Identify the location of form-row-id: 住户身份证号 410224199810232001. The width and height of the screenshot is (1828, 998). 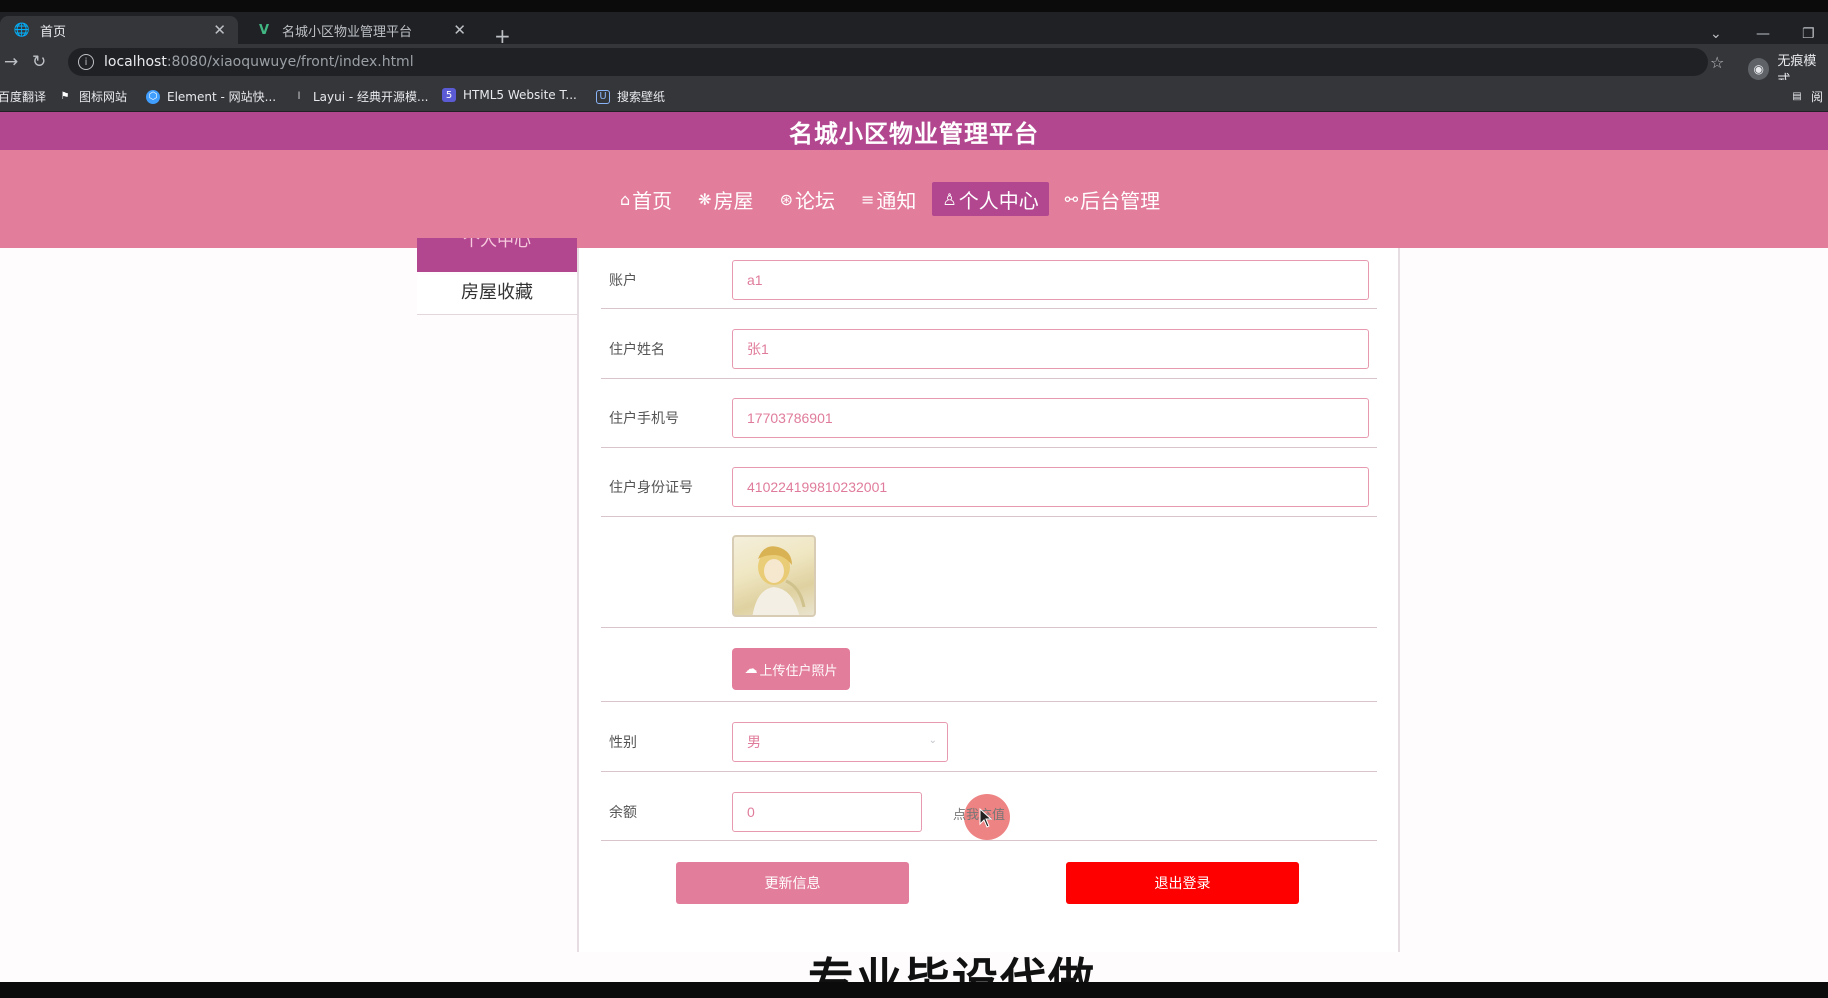
(989, 482).